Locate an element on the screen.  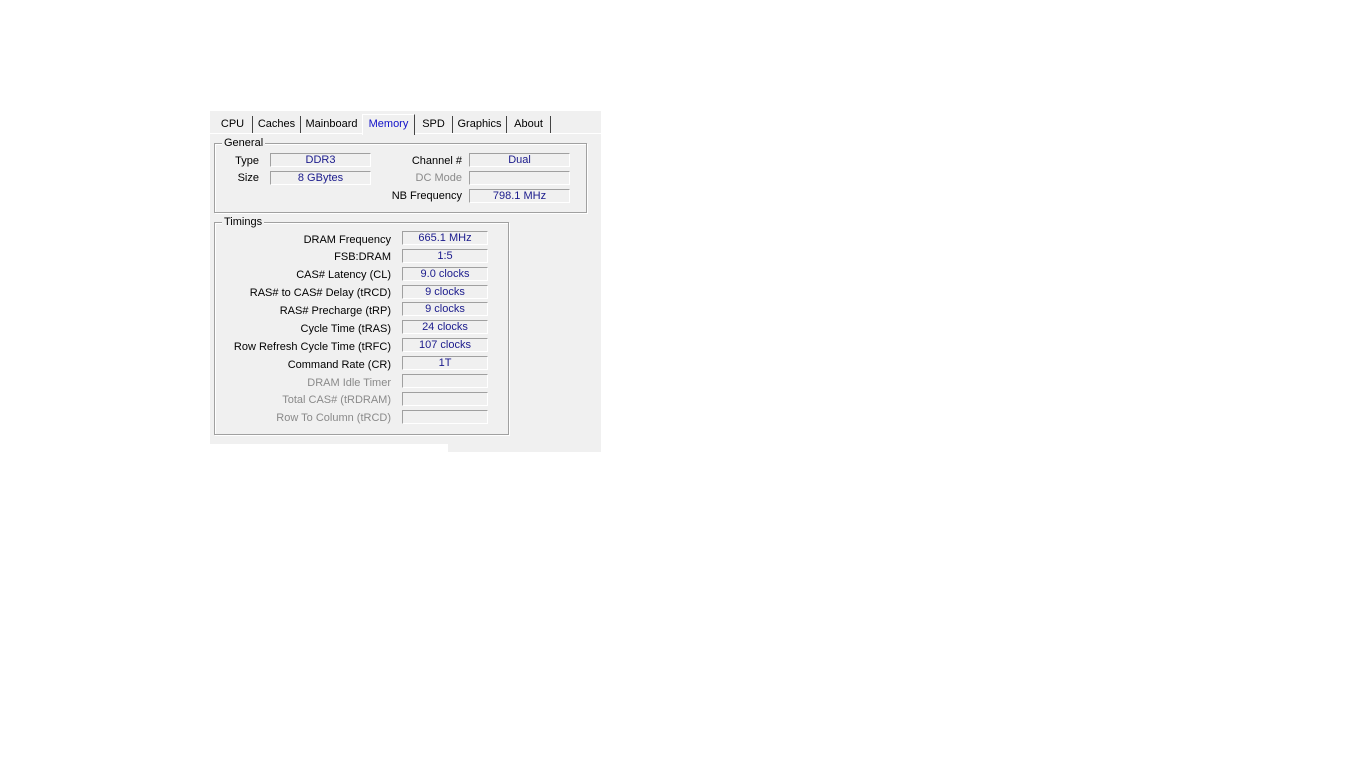
tab-about: About is located at coordinates (529, 124).